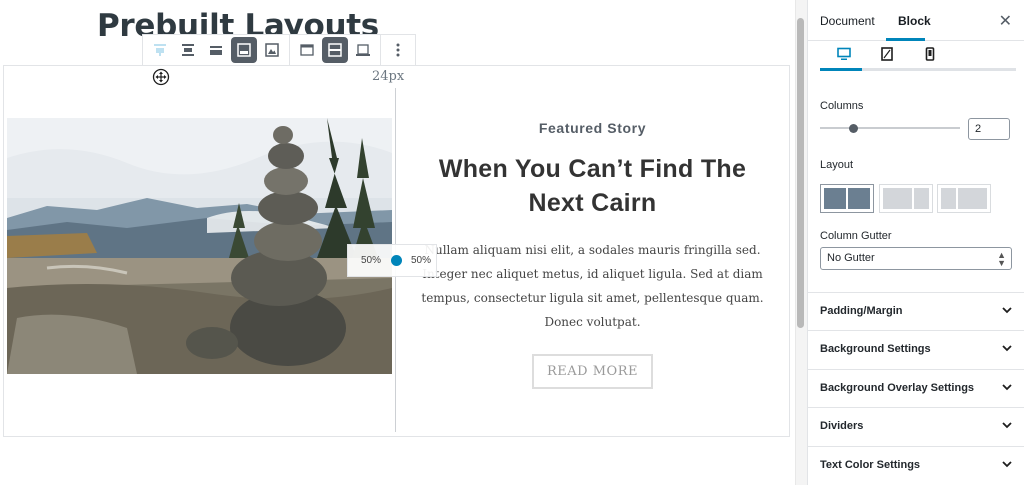  What do you see at coordinates (847, 21) in the screenshot?
I see `tab-document: Document` at bounding box center [847, 21].